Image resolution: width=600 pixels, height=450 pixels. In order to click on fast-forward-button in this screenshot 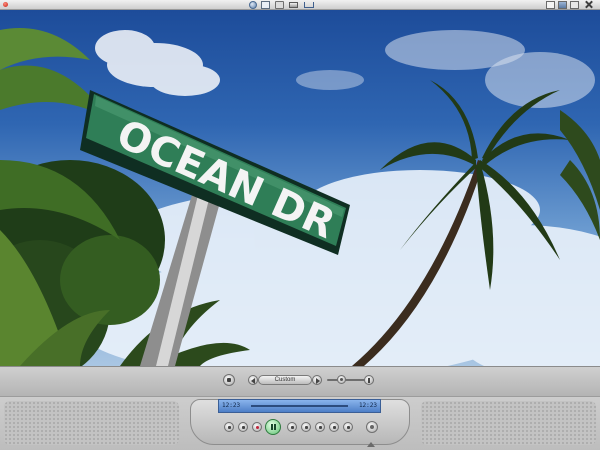, I will do `click(292, 427)`.